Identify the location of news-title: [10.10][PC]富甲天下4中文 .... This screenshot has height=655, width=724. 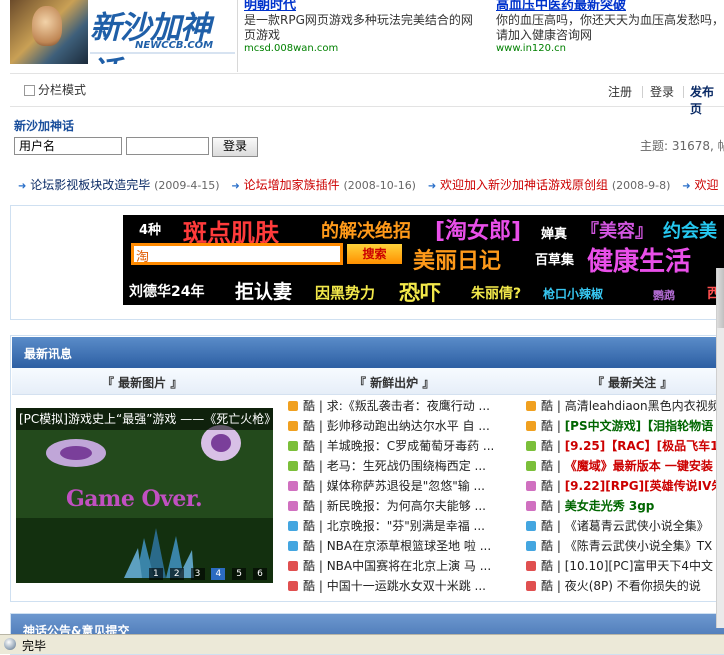
(643, 566).